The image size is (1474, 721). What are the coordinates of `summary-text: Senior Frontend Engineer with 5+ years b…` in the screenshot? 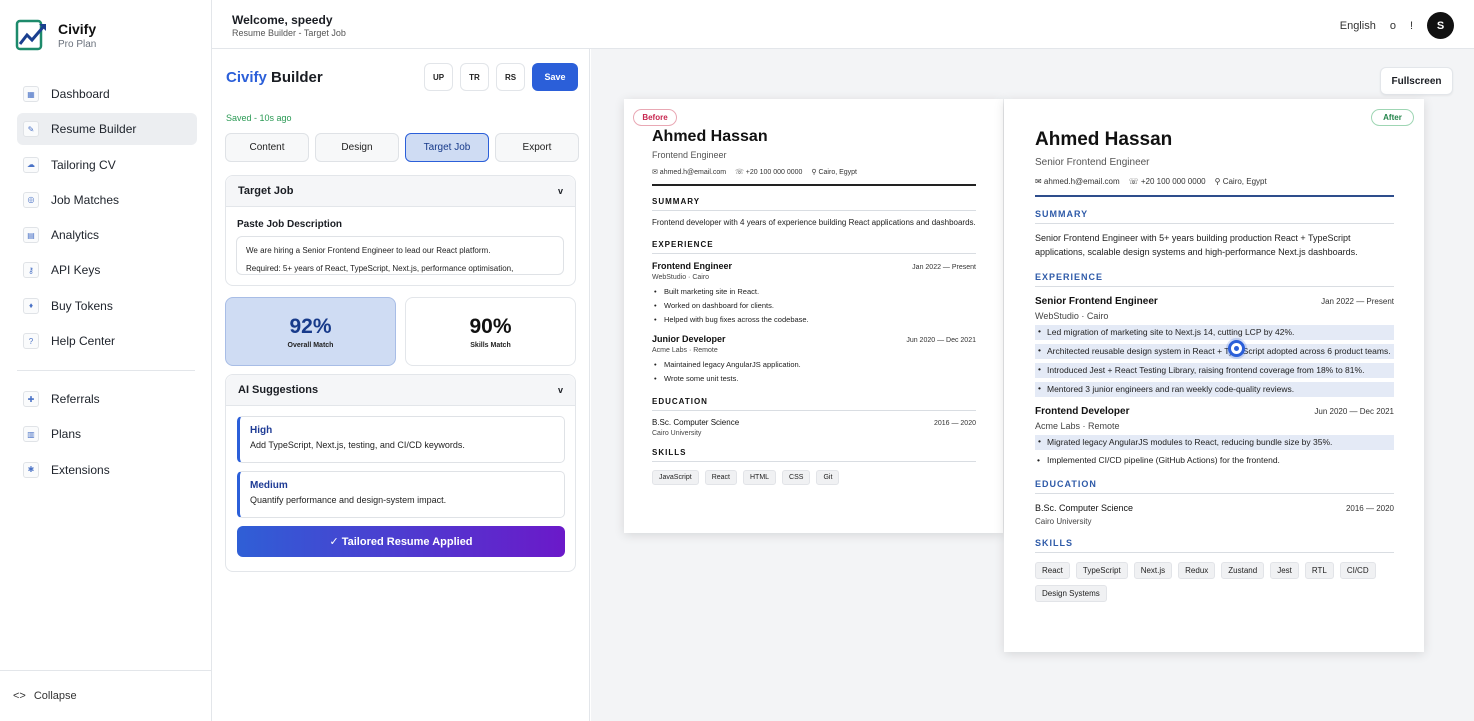 It's located at (1196, 245).